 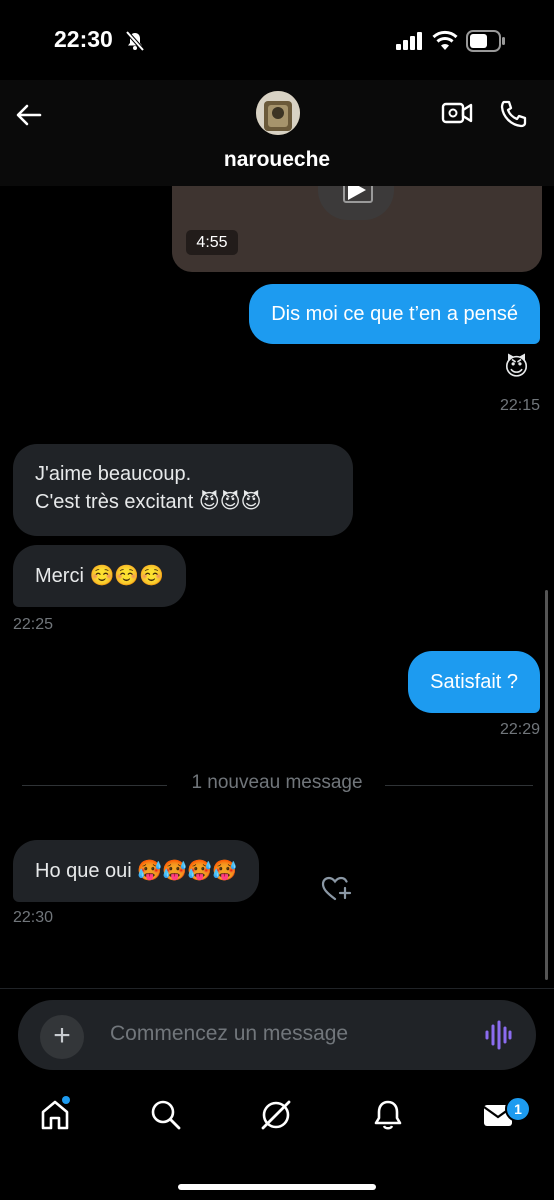 What do you see at coordinates (33, 624) in the screenshot?
I see `message-timestamp: 22:25` at bounding box center [33, 624].